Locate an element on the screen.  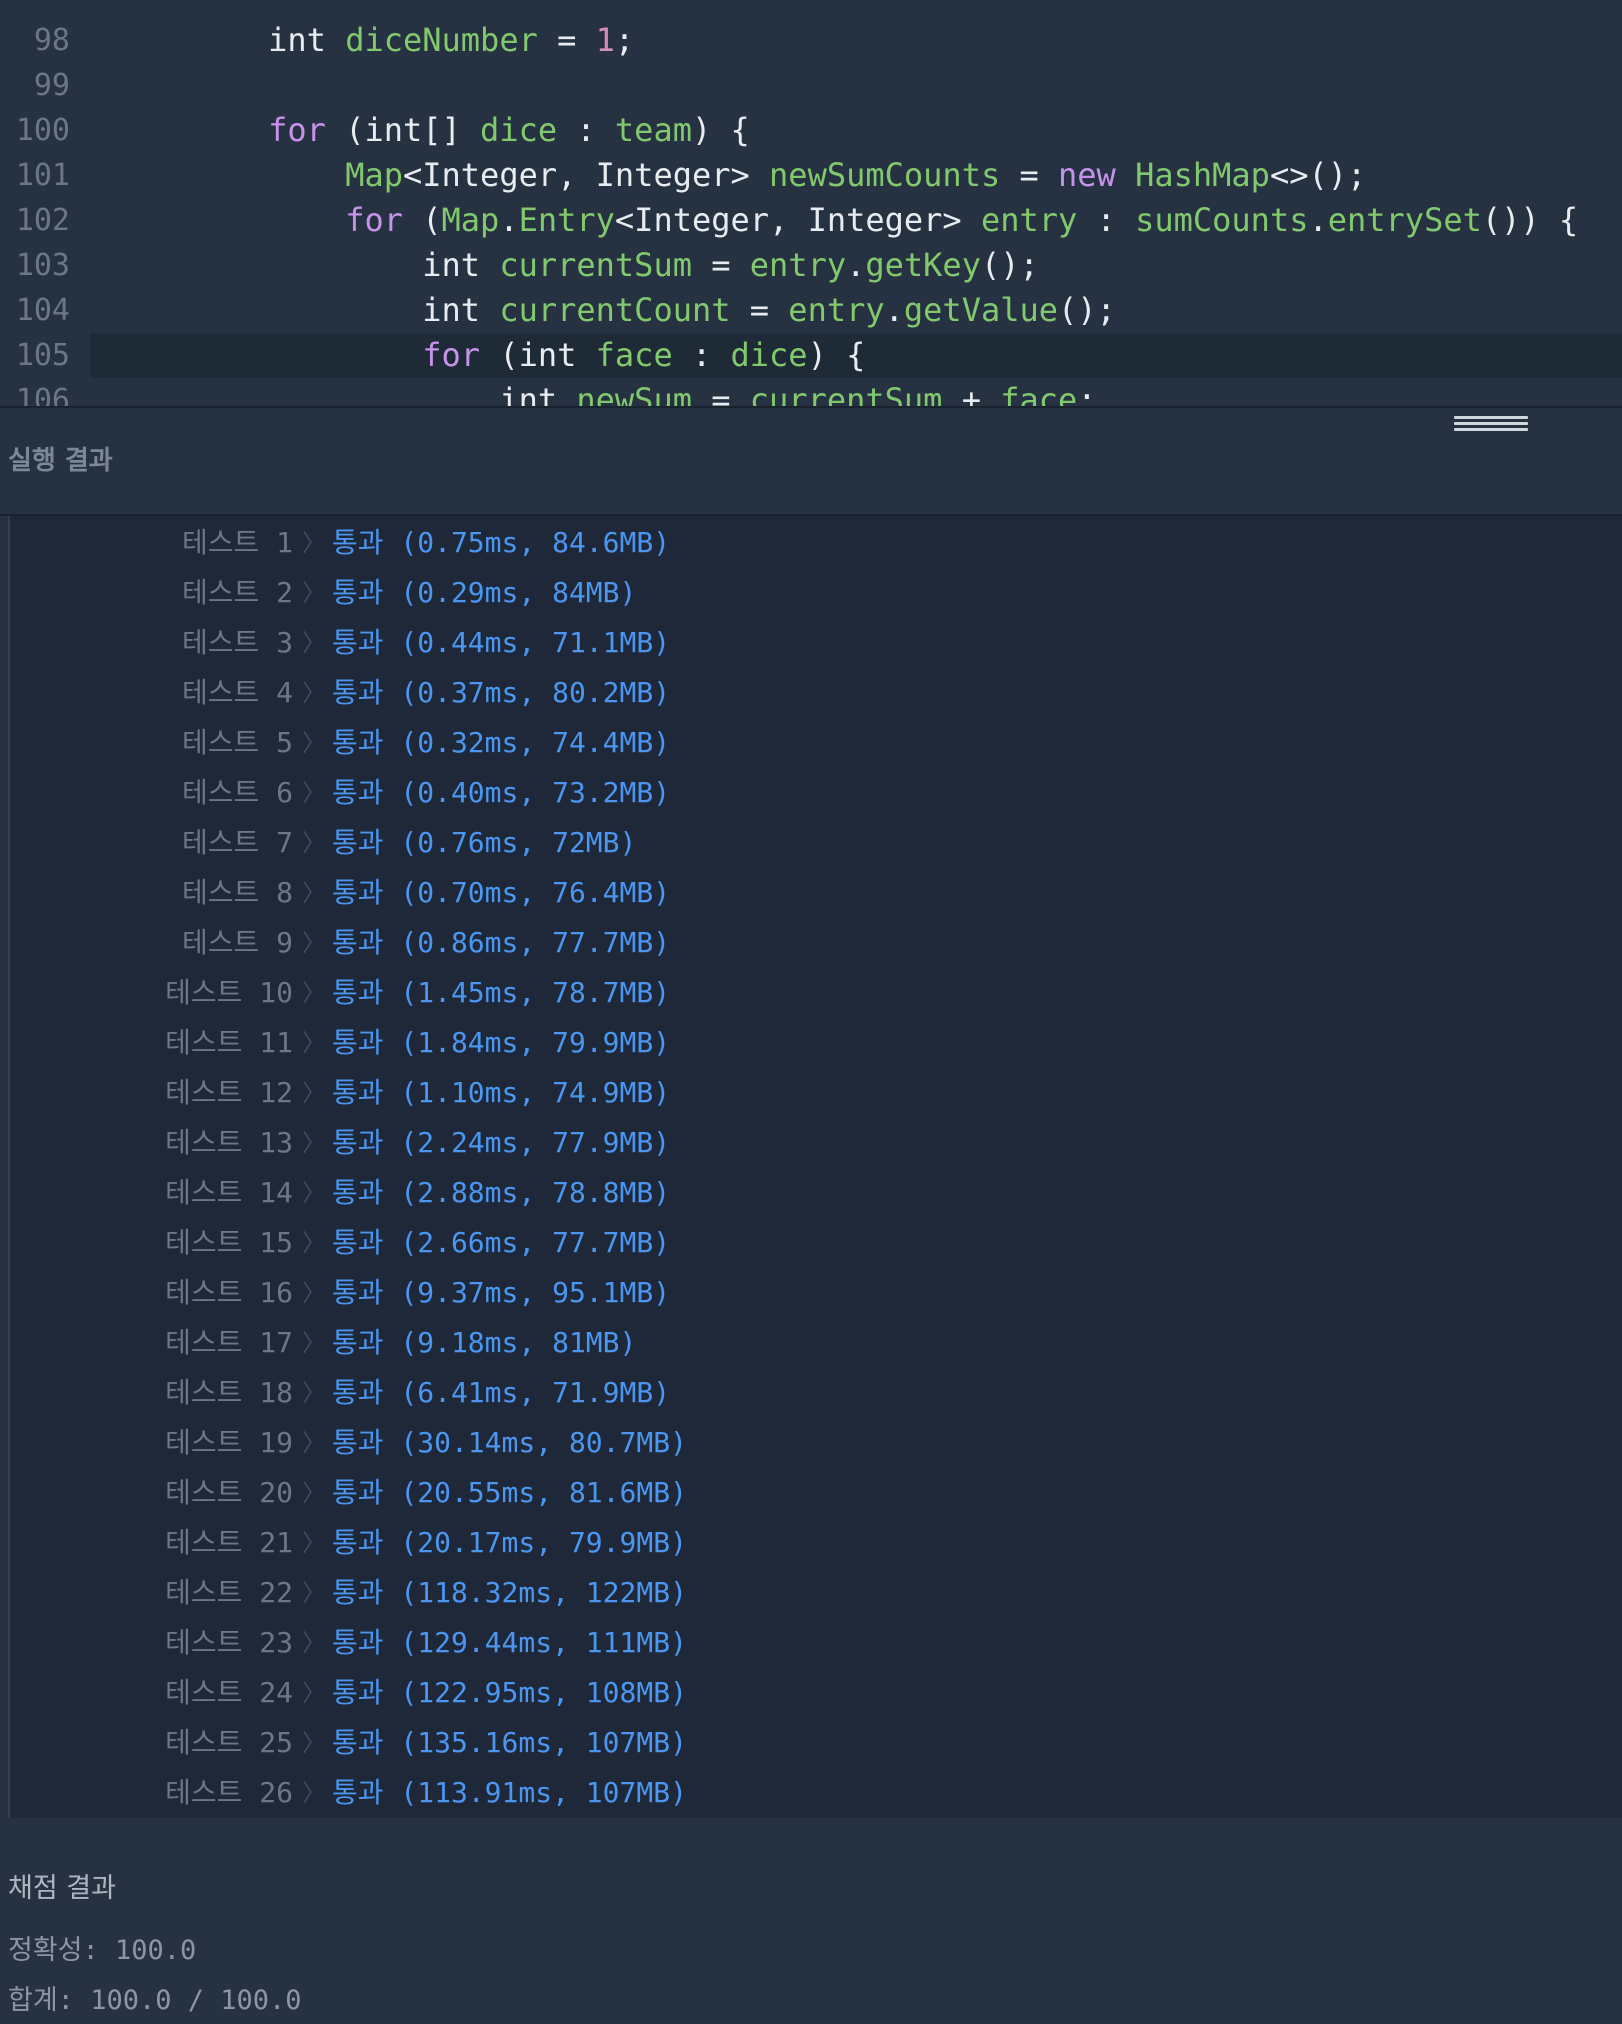
line-number: 102 is located at coordinates (42, 220).